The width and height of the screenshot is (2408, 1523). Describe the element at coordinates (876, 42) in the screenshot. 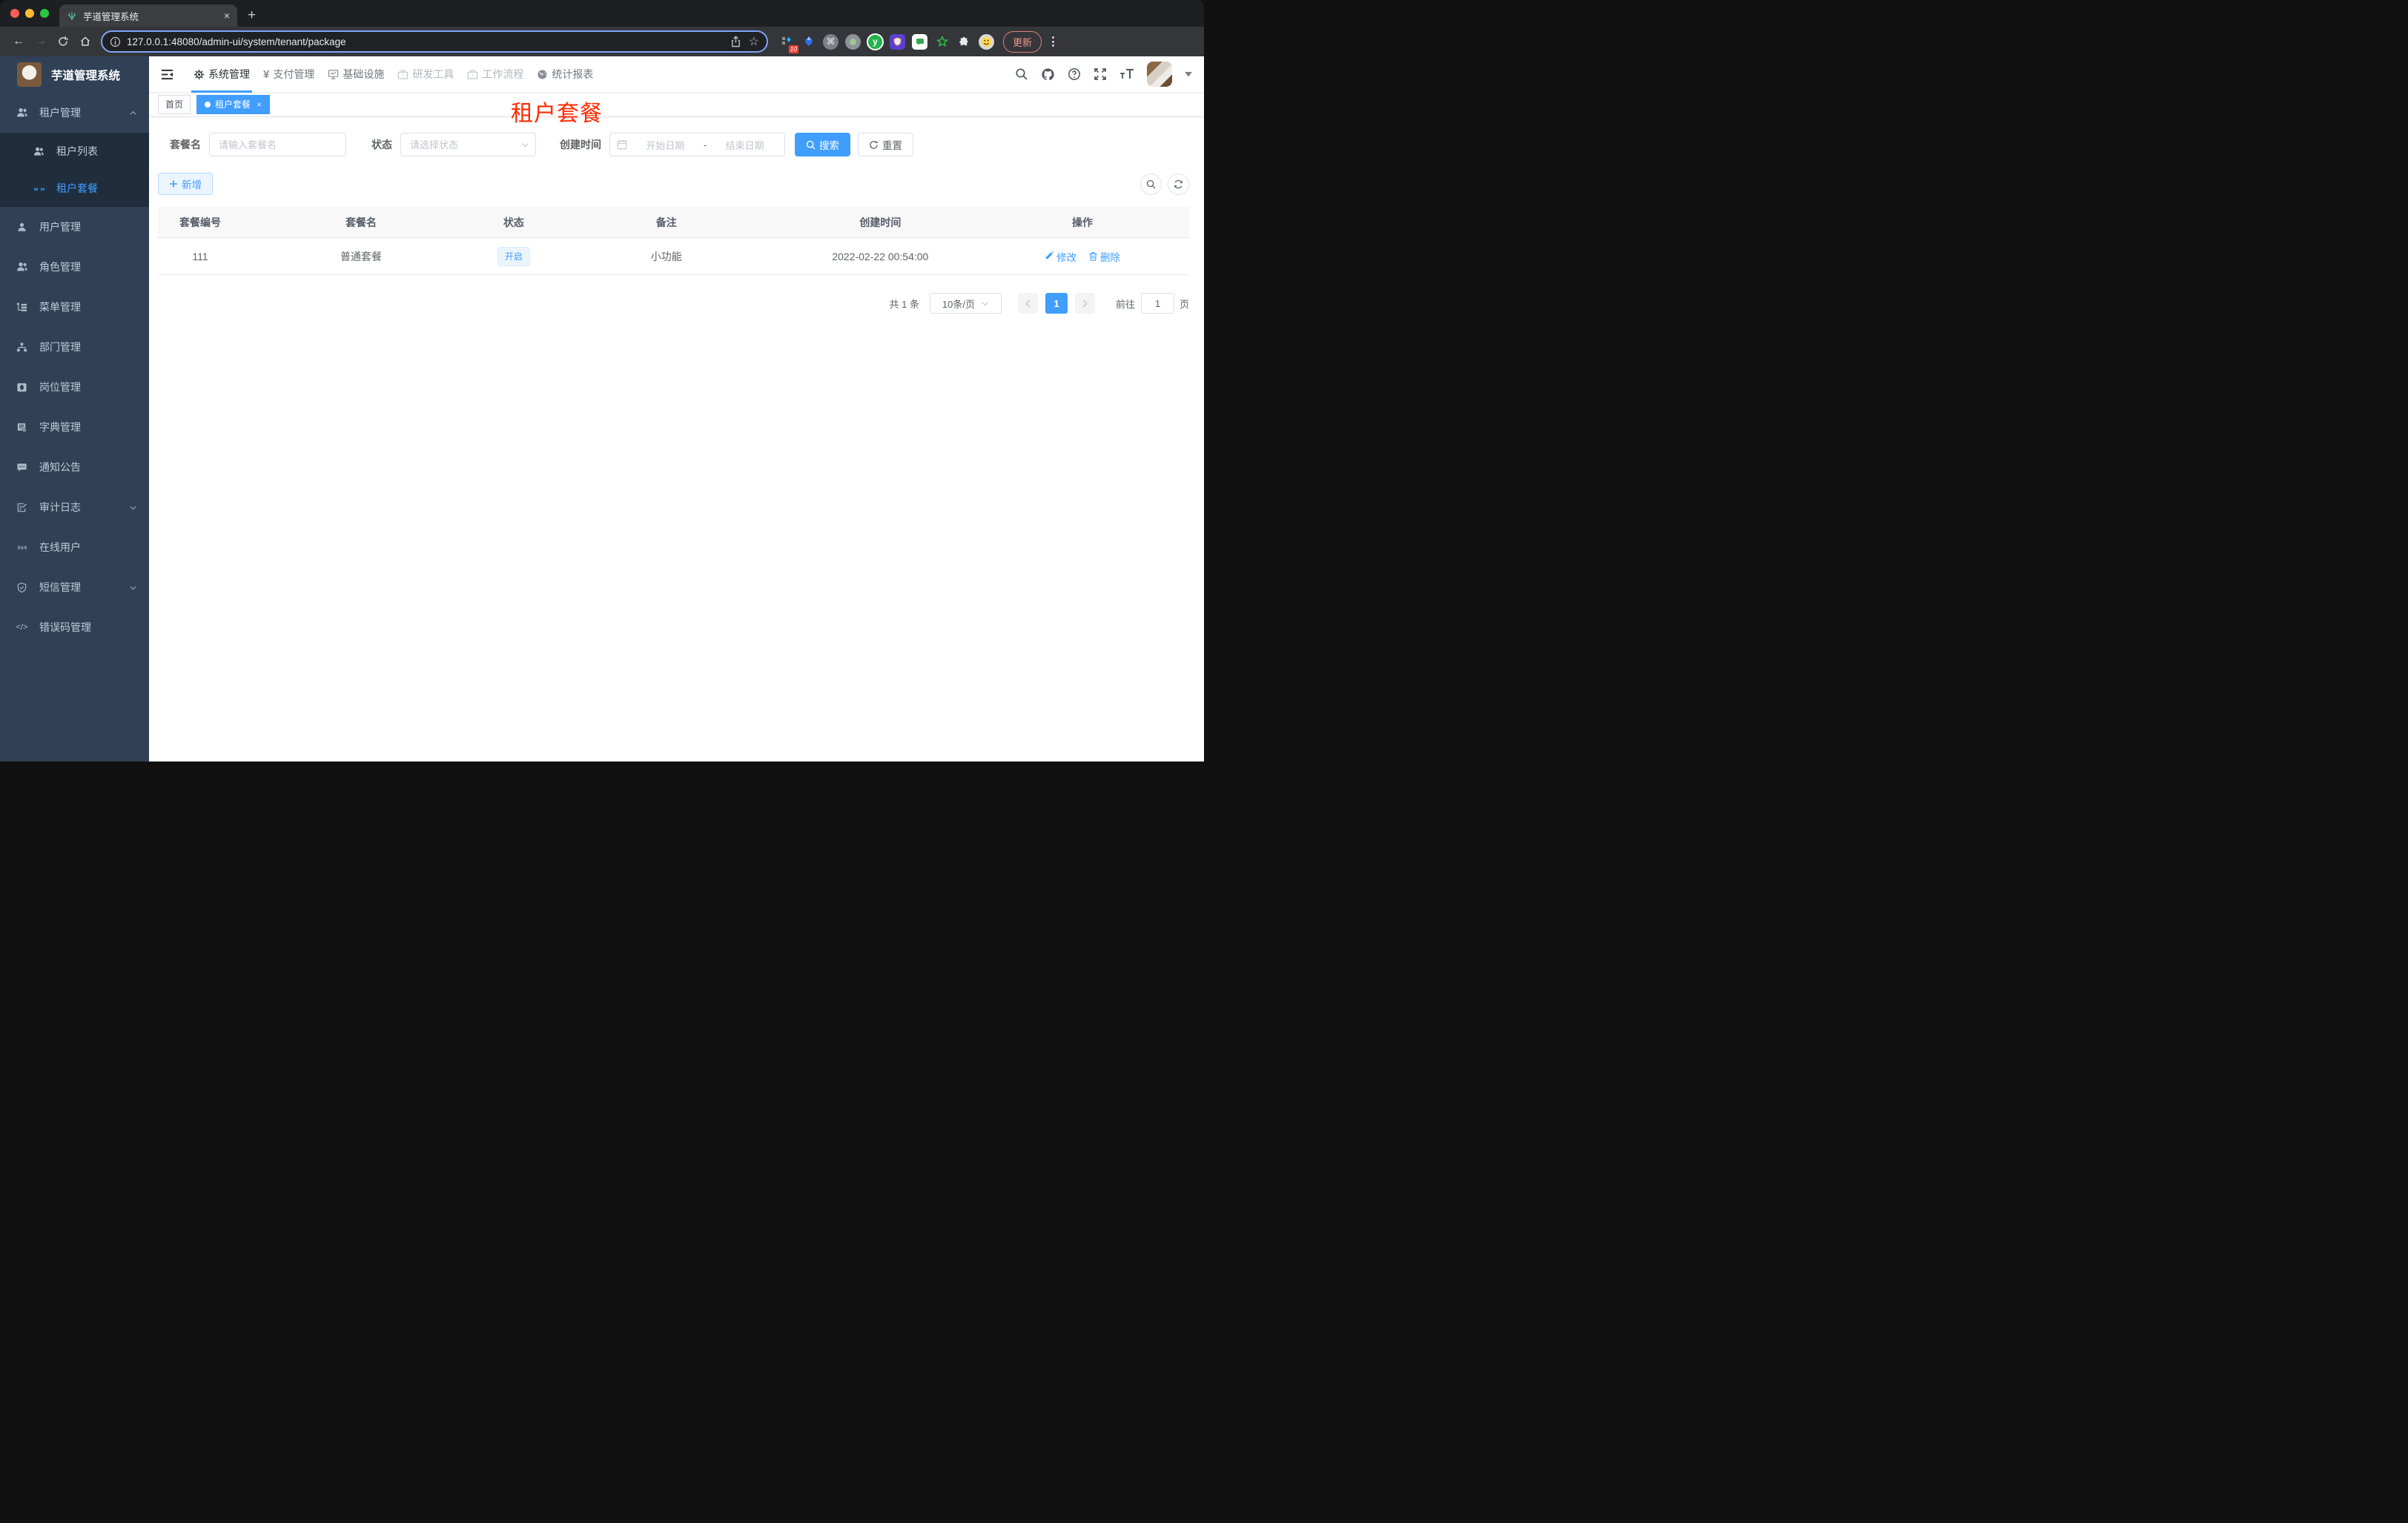

I see `extension-y-icon: y` at that location.